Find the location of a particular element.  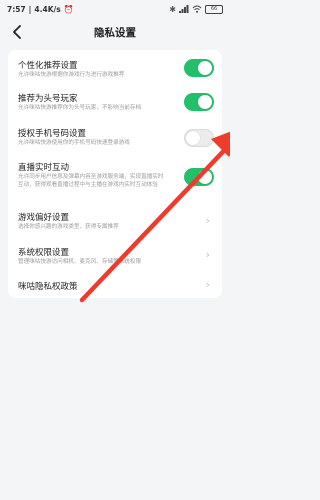

personalized-recommendation-toggle is located at coordinates (199, 68).